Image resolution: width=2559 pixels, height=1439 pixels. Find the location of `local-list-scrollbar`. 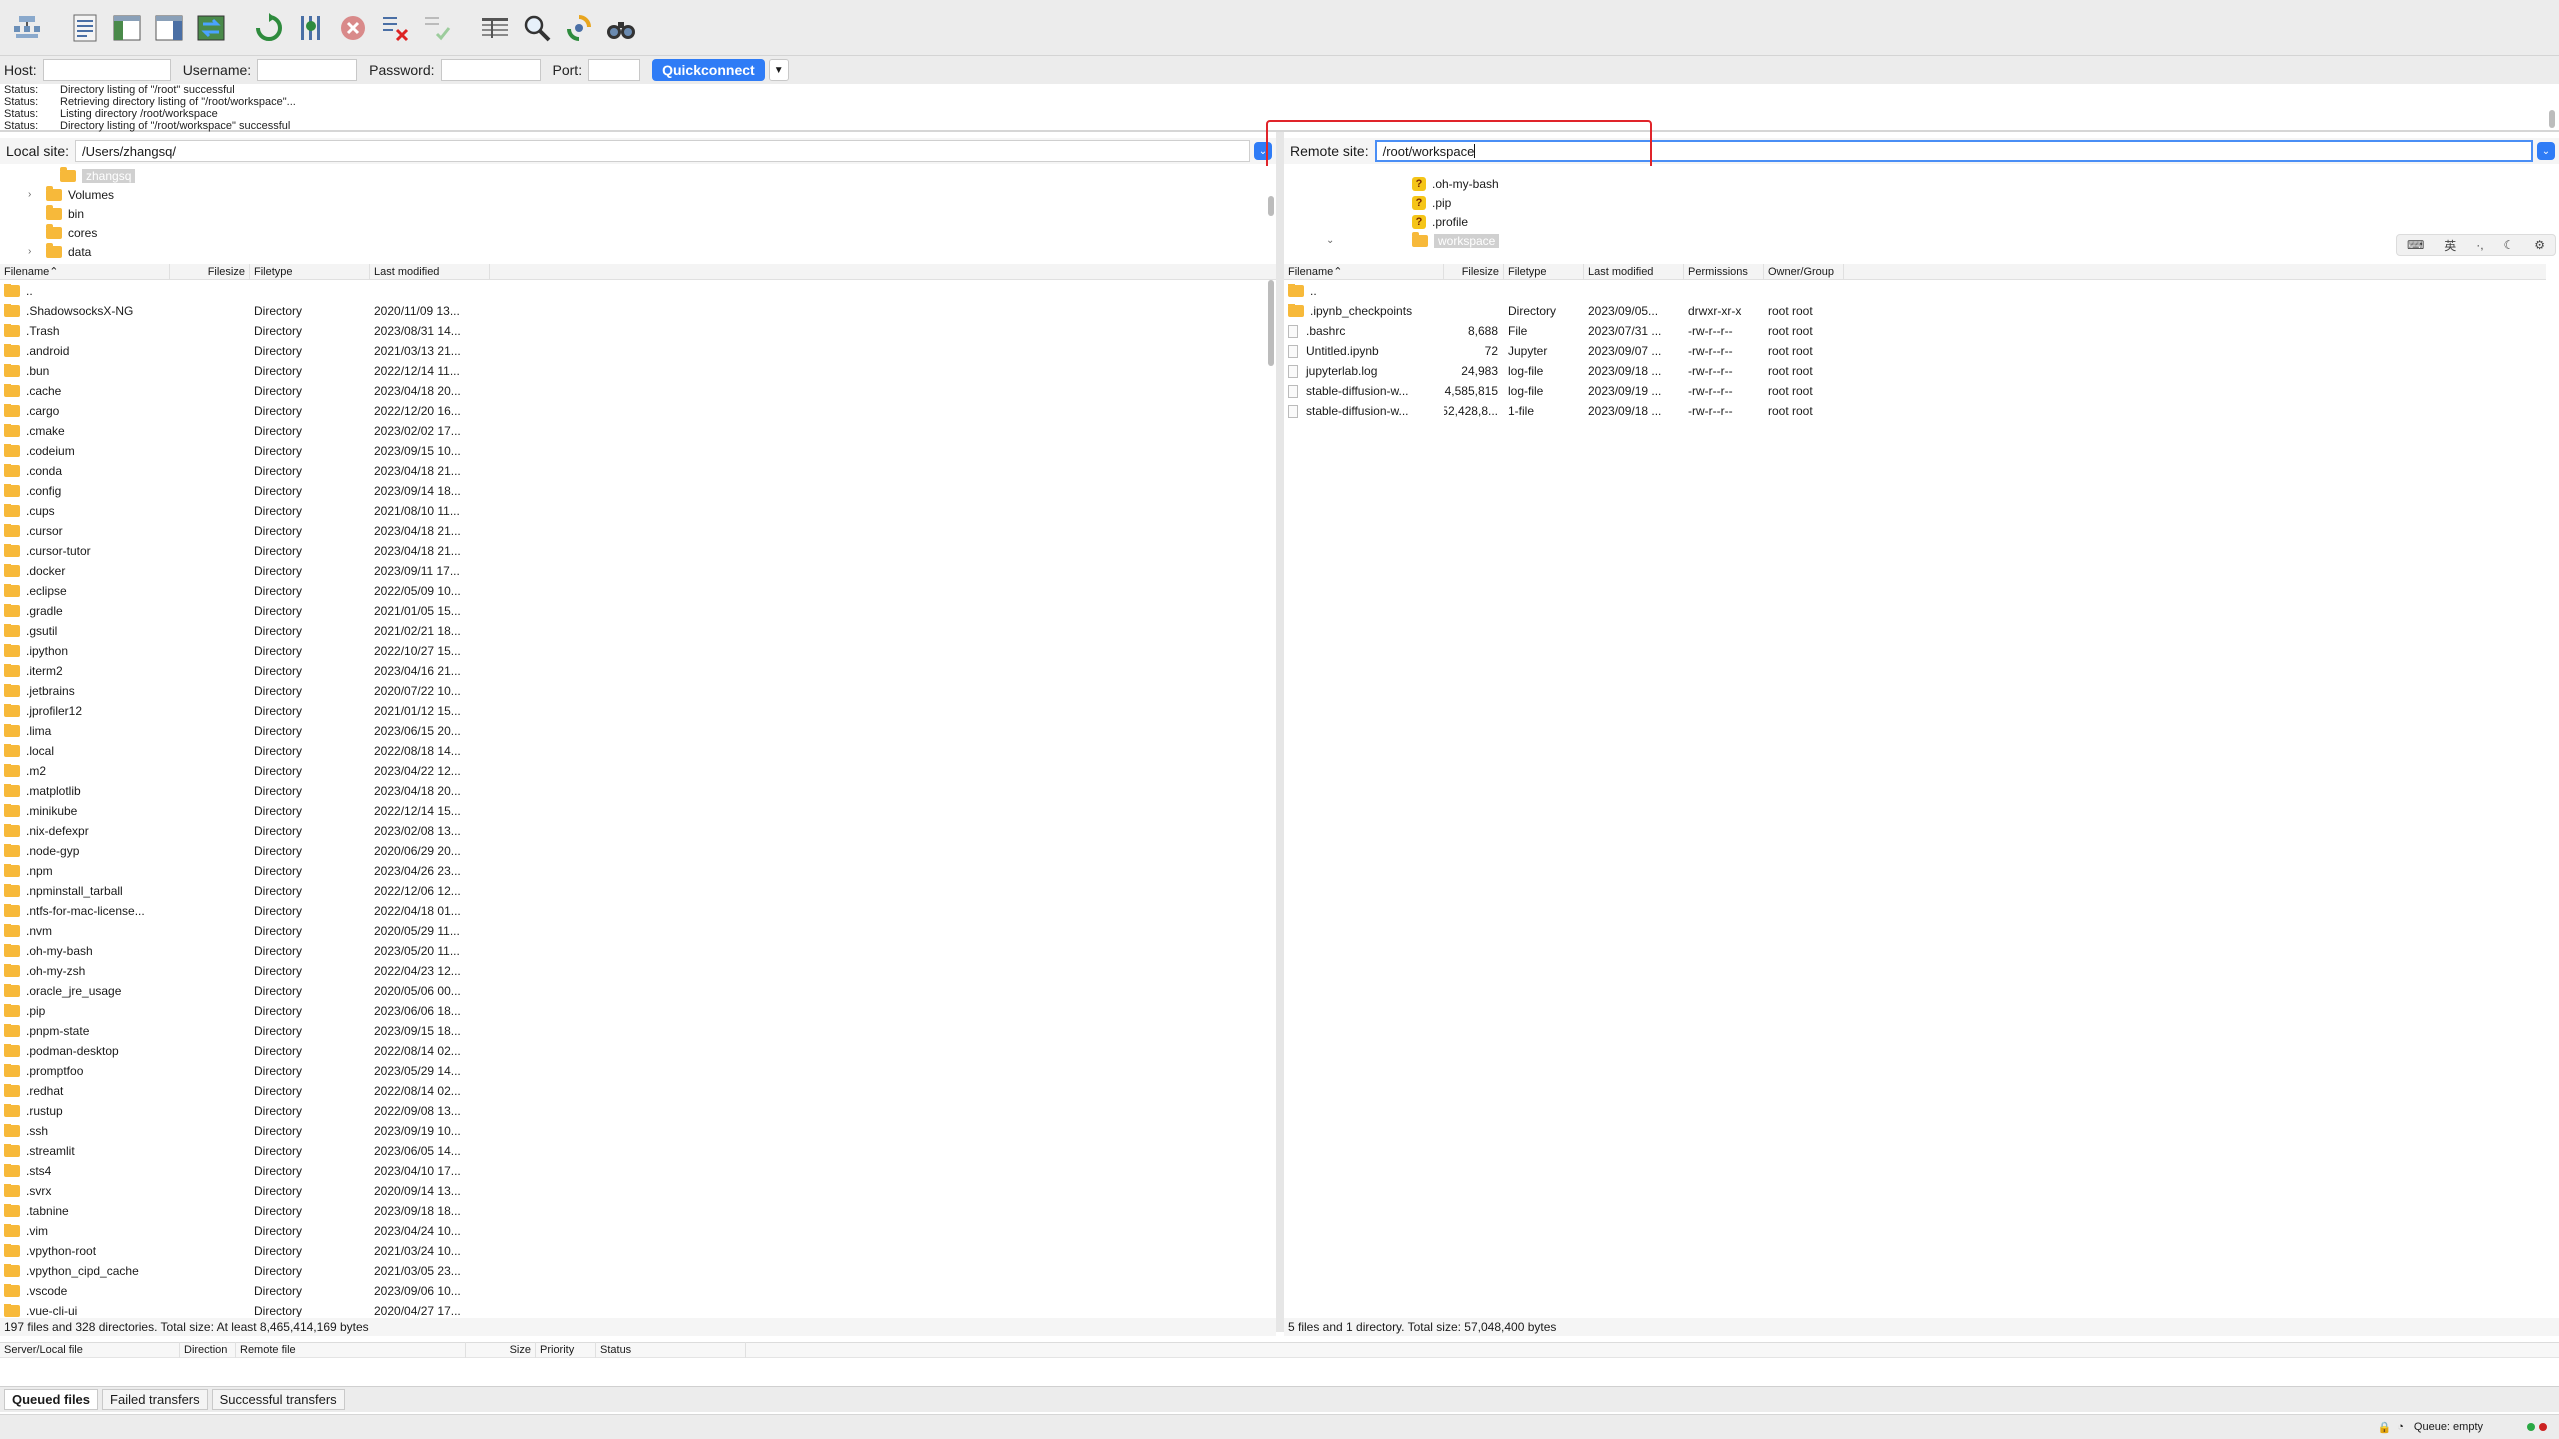

local-list-scrollbar is located at coordinates (1271, 323).